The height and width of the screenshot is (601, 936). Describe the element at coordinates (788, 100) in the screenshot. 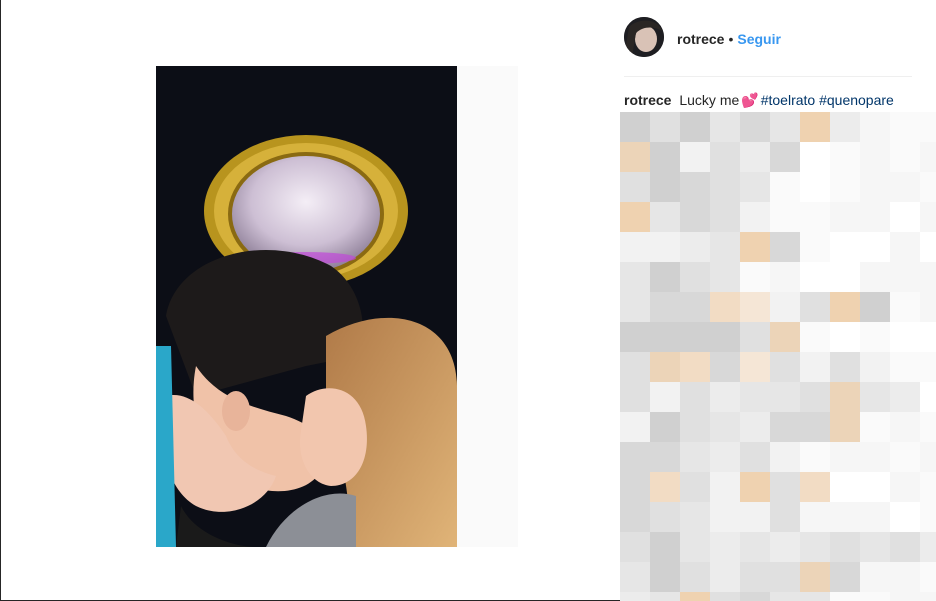

I see `hashtag-link: #toelrato` at that location.